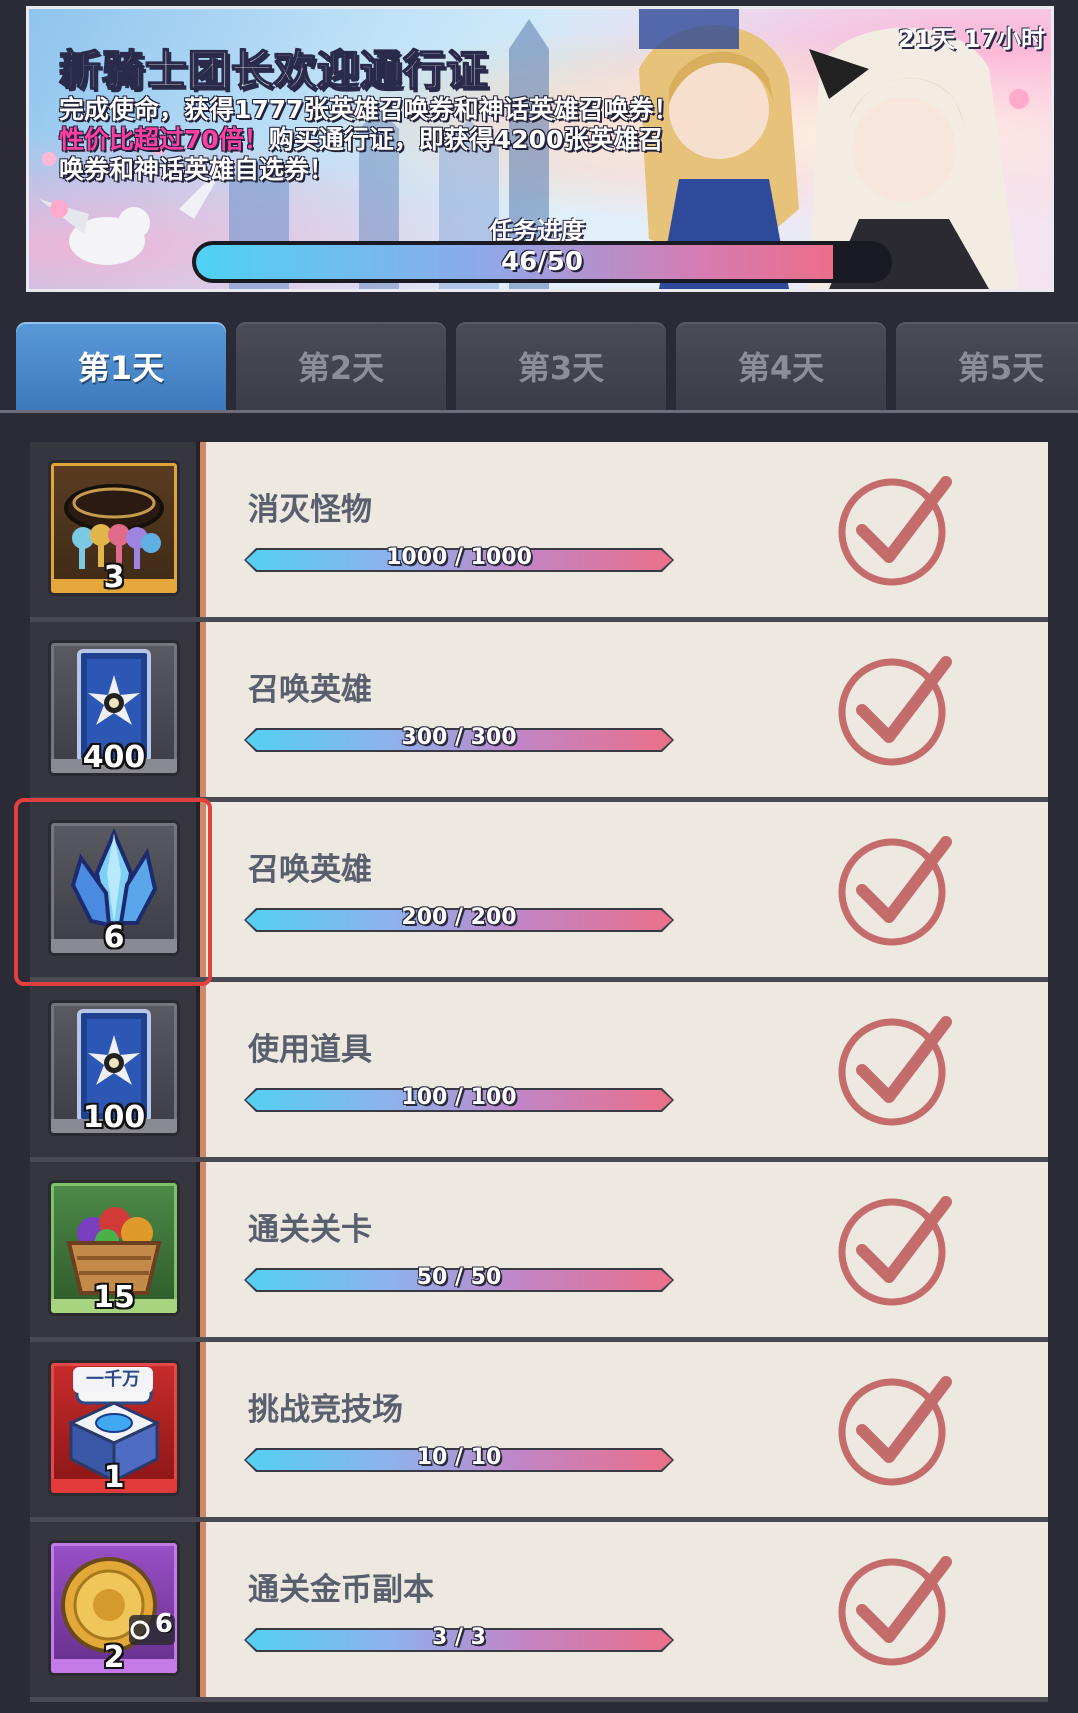 The image size is (1078, 1713). What do you see at coordinates (163, 1624) in the screenshot?
I see `reward-timer: 6` at bounding box center [163, 1624].